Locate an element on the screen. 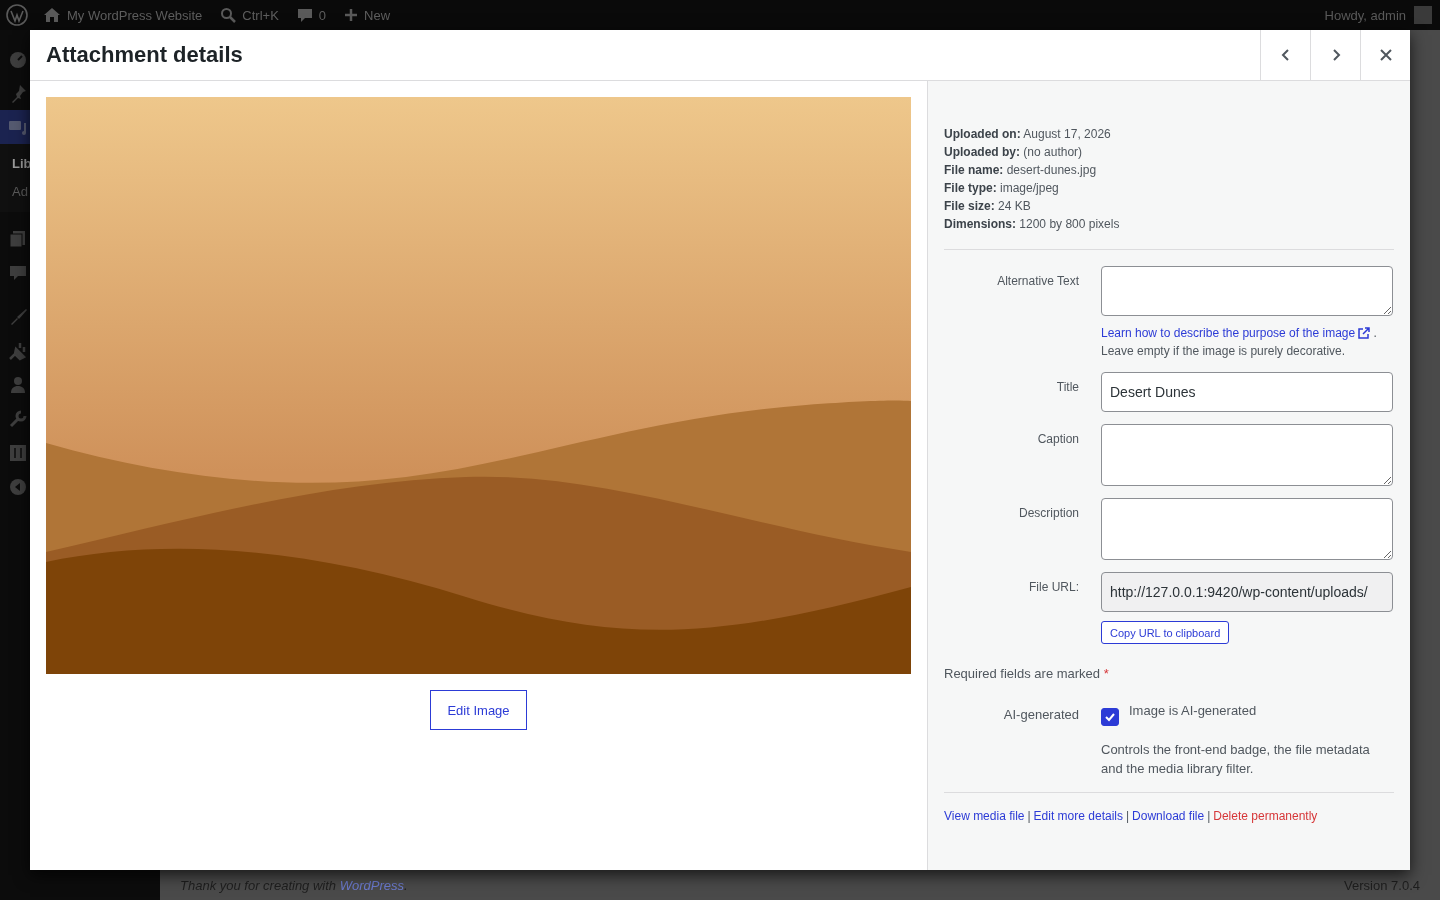  field-label: AI-generated is located at coordinates (1041, 715).